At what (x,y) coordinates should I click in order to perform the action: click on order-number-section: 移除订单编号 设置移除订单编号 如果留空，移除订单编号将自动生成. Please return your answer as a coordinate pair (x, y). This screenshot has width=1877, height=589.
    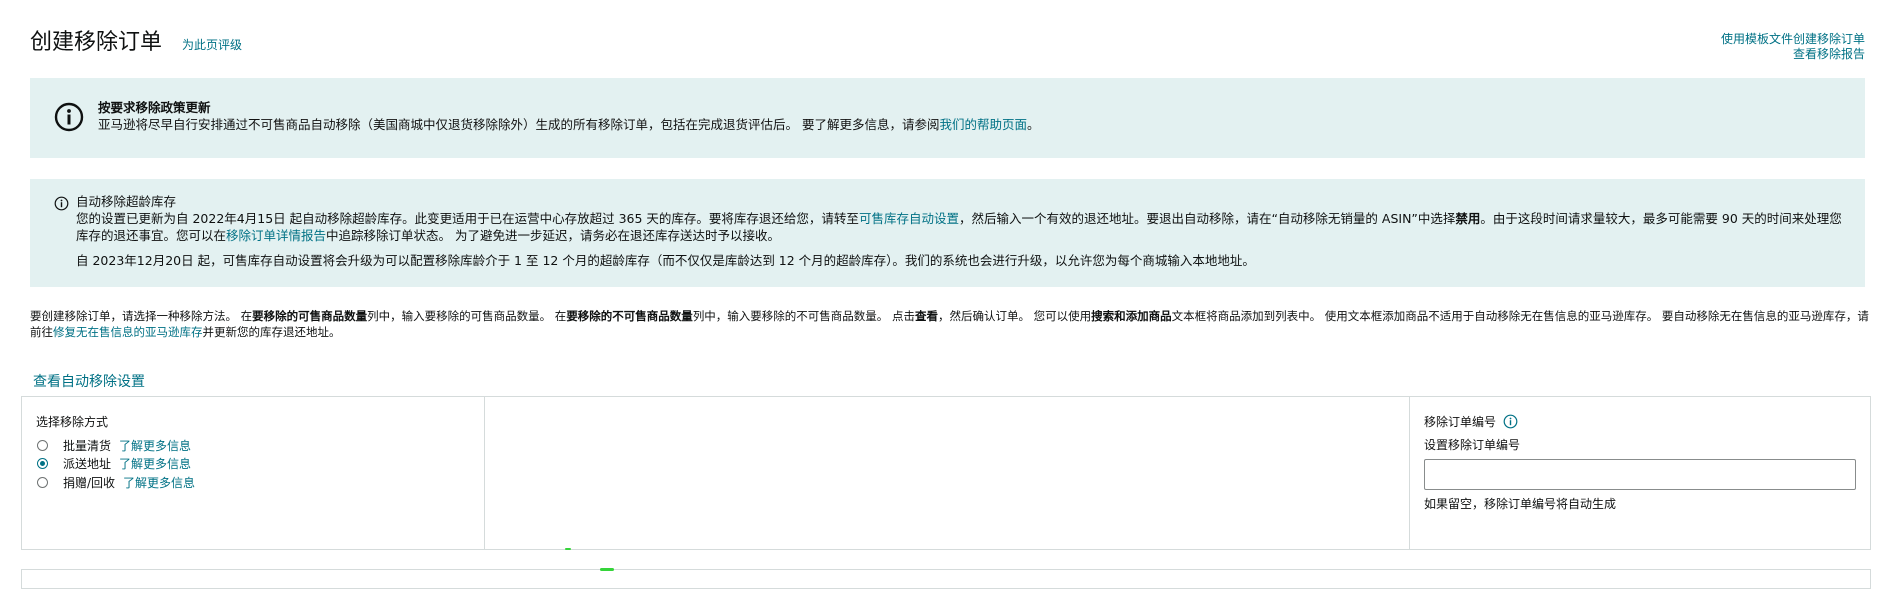
    Looking at the image, I should click on (1640, 473).